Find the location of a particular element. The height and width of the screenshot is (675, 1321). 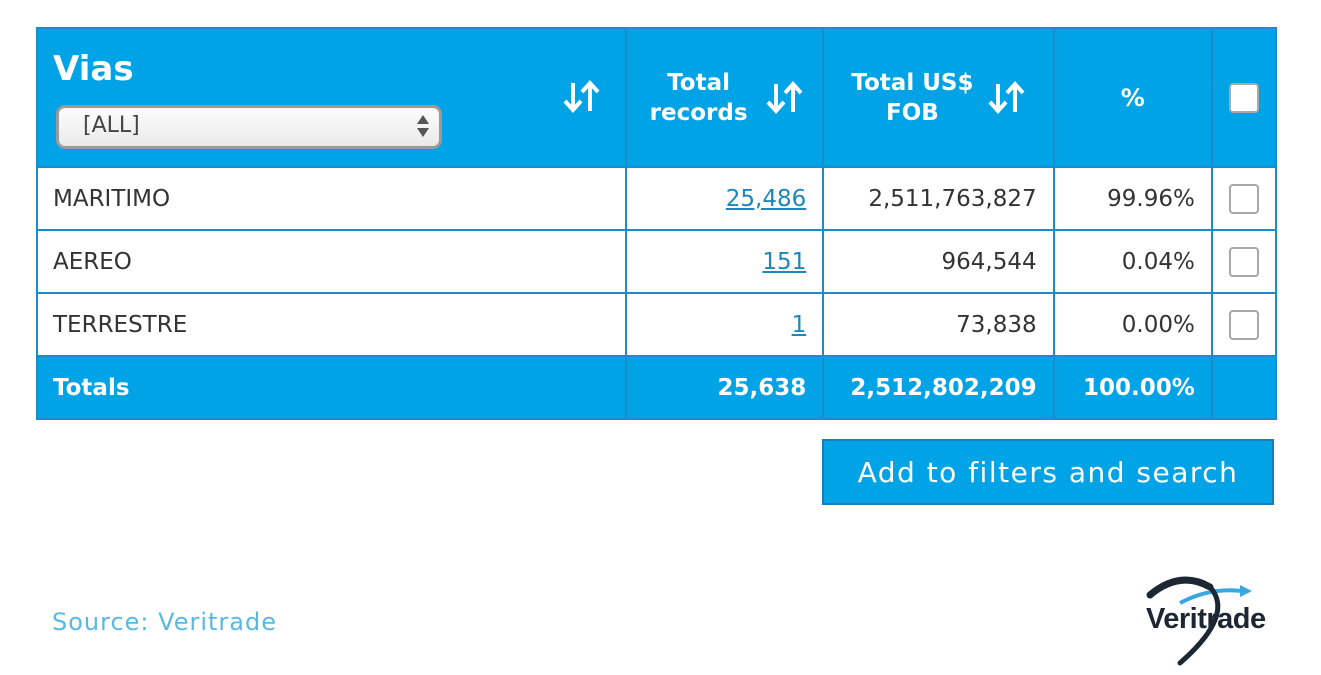

table-row: AEREO 151 964,544 0.04% is located at coordinates (657, 261).